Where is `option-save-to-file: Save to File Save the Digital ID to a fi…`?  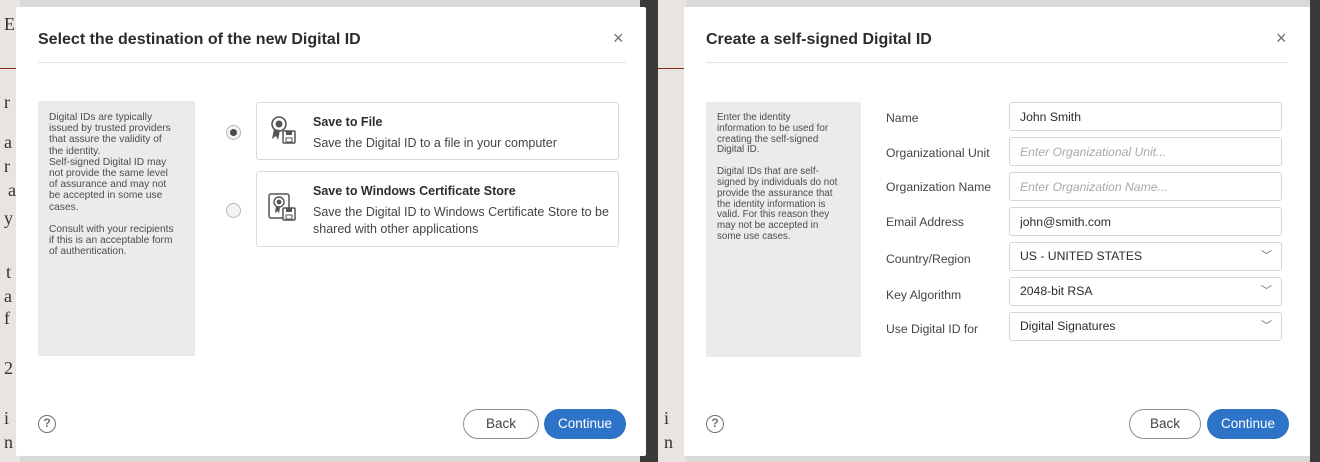
option-save-to-file: Save to File Save the Digital ID to a fi… is located at coordinates (437, 131).